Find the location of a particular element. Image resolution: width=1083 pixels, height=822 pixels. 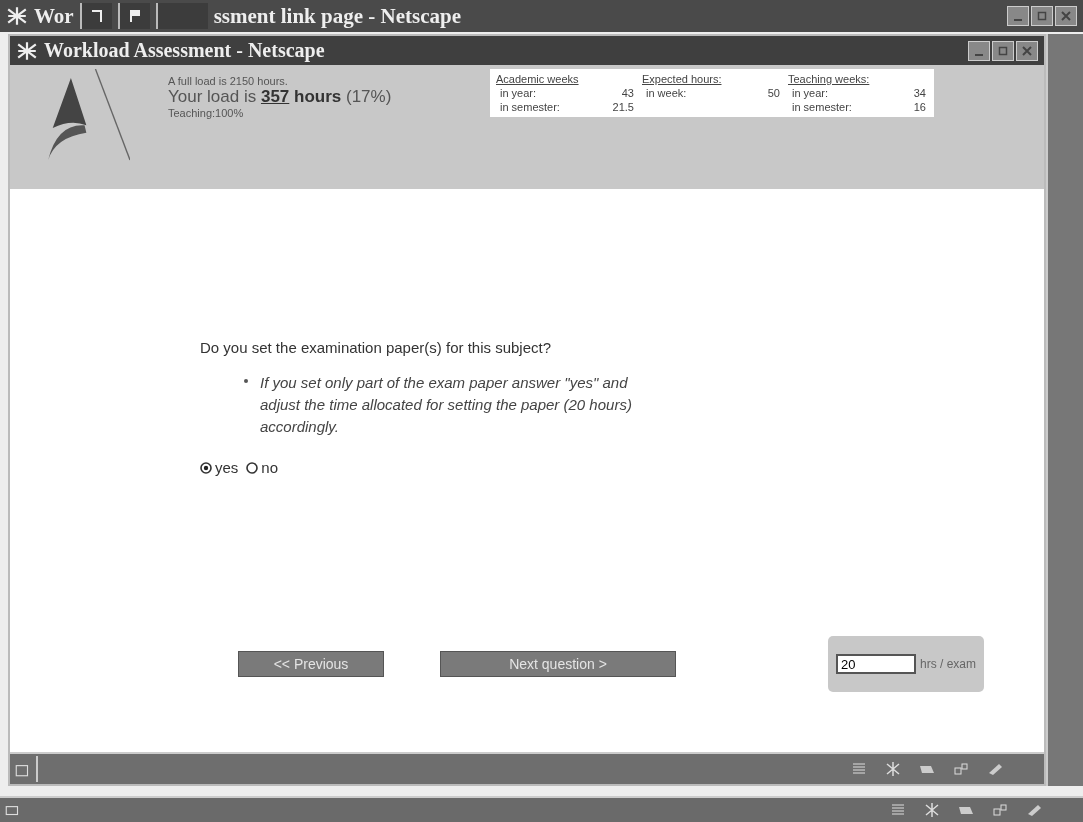

bullet-icon is located at coordinates (246, 381).